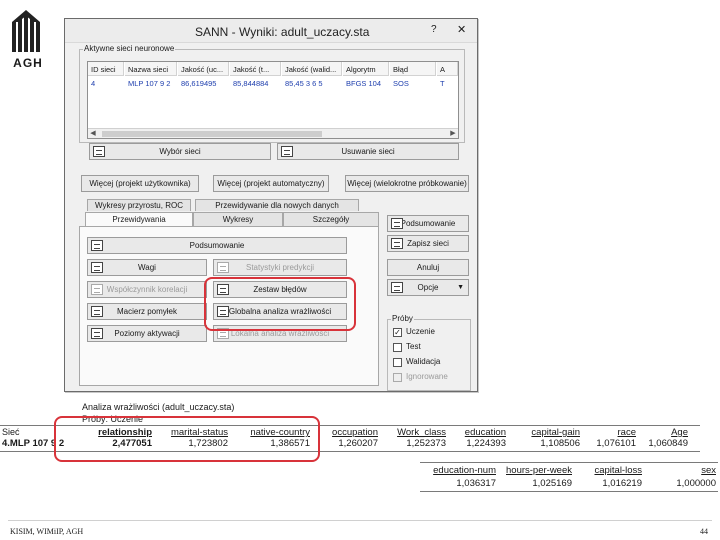  What do you see at coordinates (413, 69) in the screenshot?
I see `col-header: Błąd` at bounding box center [413, 69].